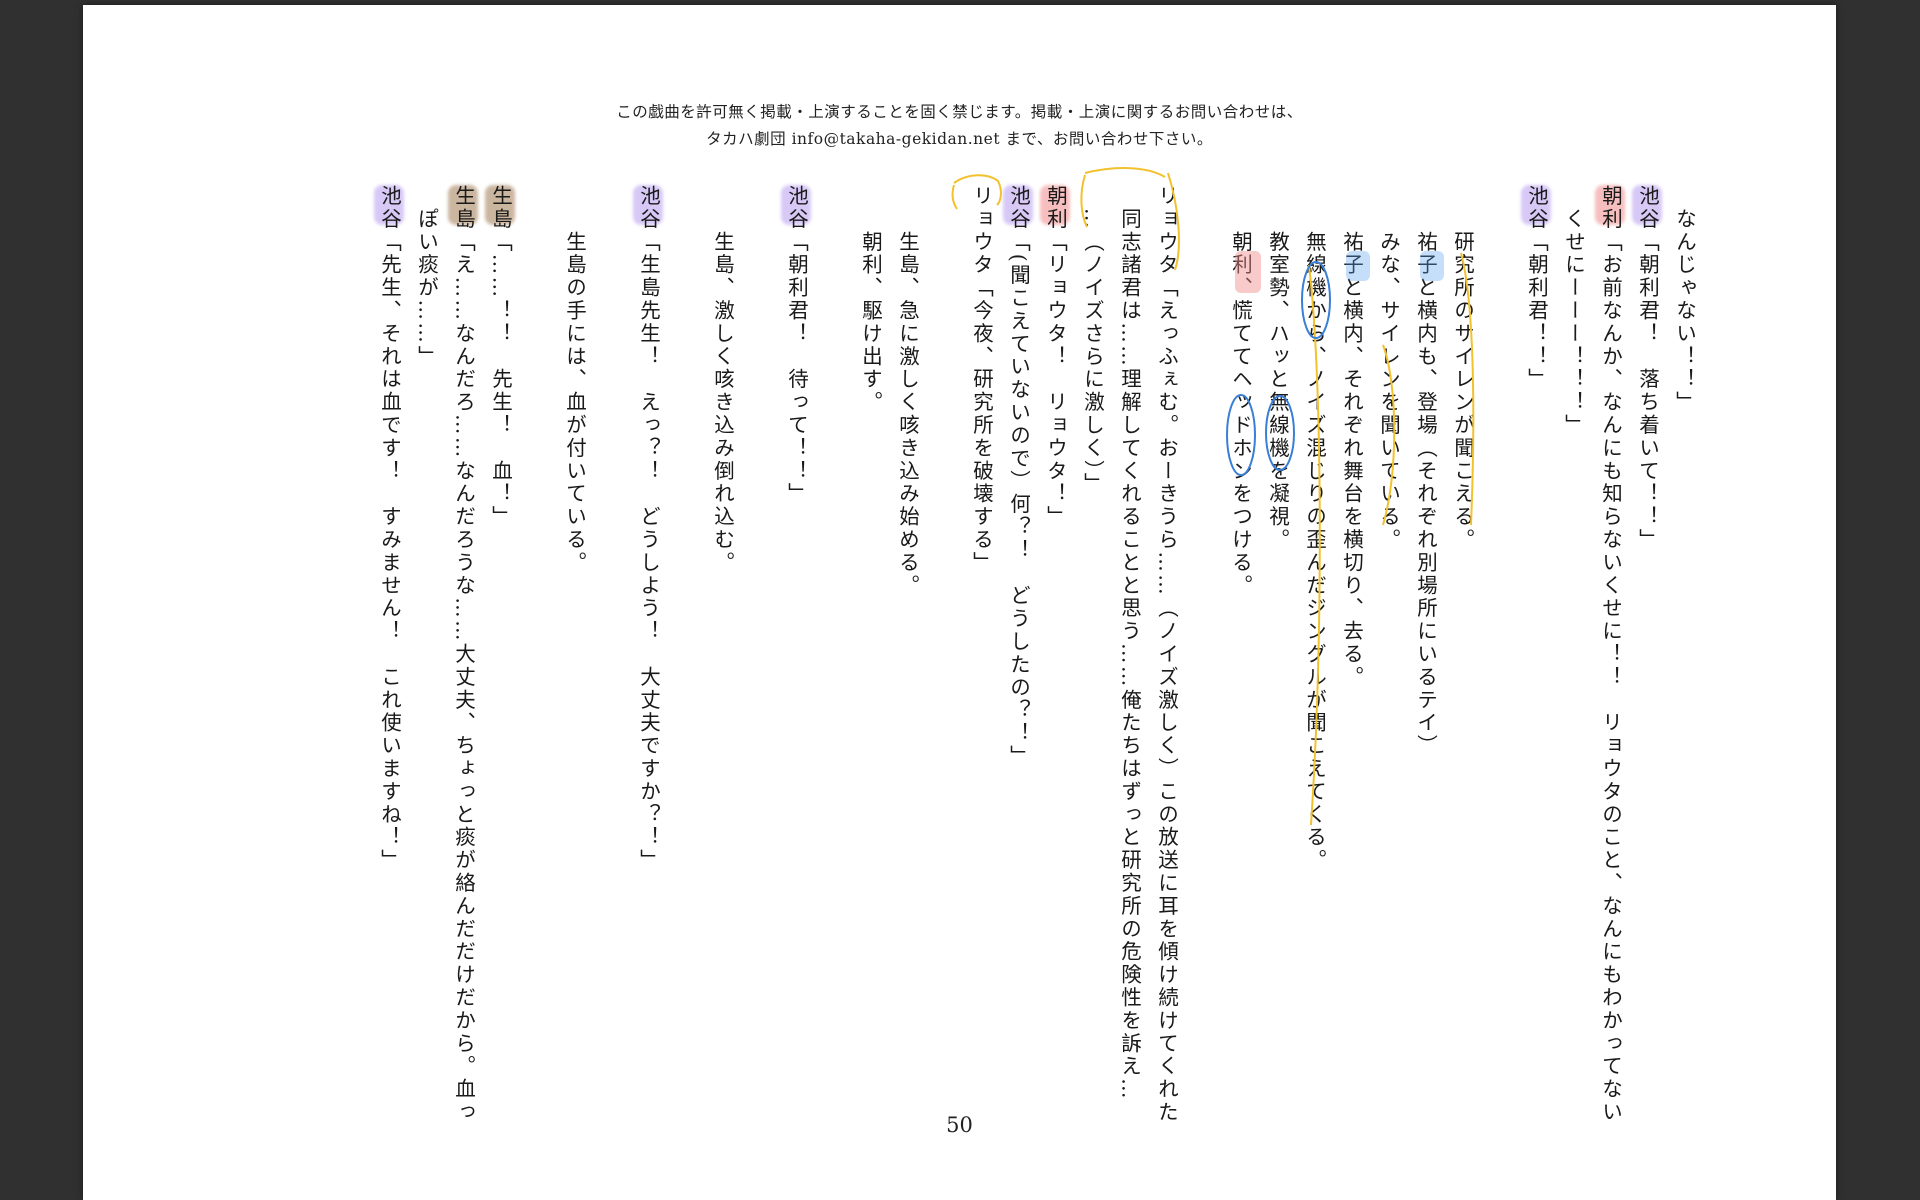 Image resolution: width=1920 pixels, height=1200 pixels. Describe the element at coordinates (389, 635) in the screenshot. I see `script-line: 池谷「先生、それは血です！ すみません！ これ使いますね！」` at that location.